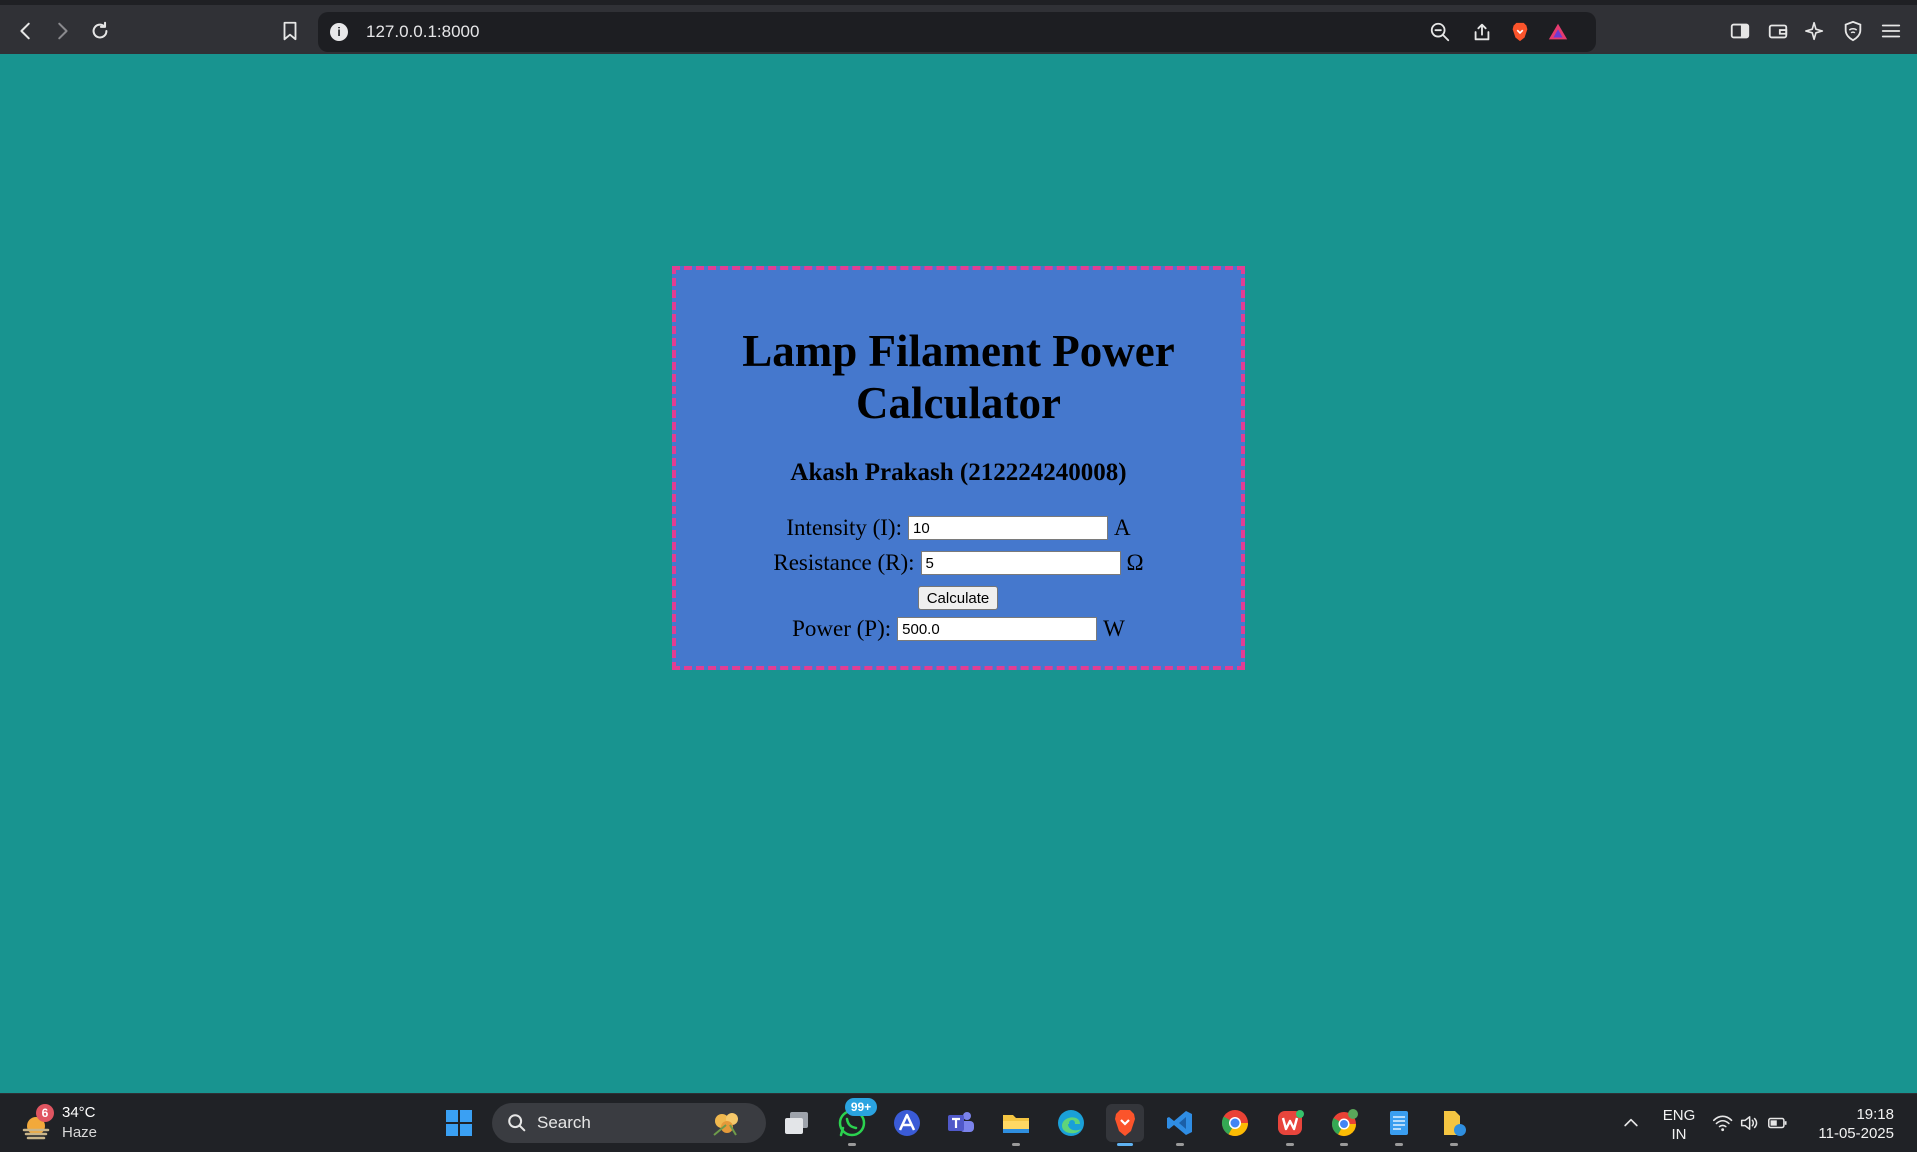 This screenshot has width=1917, height=1152. I want to click on windows-logo-icon, so click(459, 1123).